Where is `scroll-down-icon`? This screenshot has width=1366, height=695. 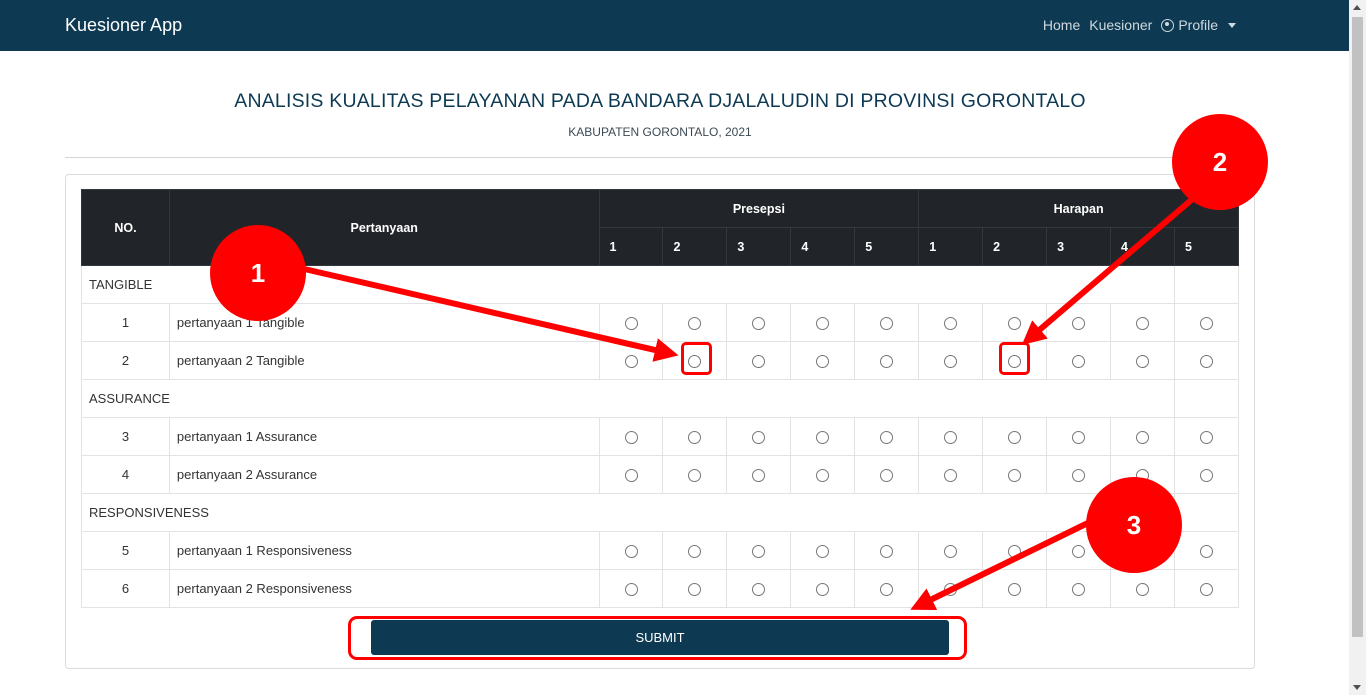
scroll-down-icon is located at coordinates (1357, 687).